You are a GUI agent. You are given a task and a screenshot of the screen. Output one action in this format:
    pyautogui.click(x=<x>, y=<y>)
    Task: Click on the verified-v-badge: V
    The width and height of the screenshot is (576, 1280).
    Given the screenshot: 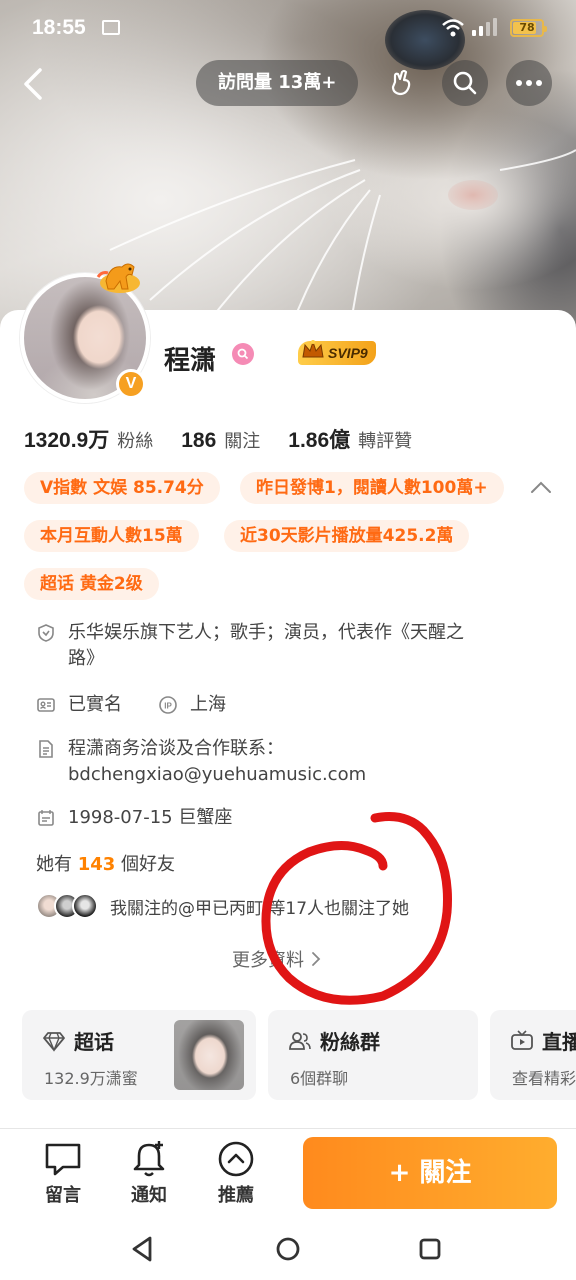 What is the action you would take?
    pyautogui.click(x=131, y=384)
    